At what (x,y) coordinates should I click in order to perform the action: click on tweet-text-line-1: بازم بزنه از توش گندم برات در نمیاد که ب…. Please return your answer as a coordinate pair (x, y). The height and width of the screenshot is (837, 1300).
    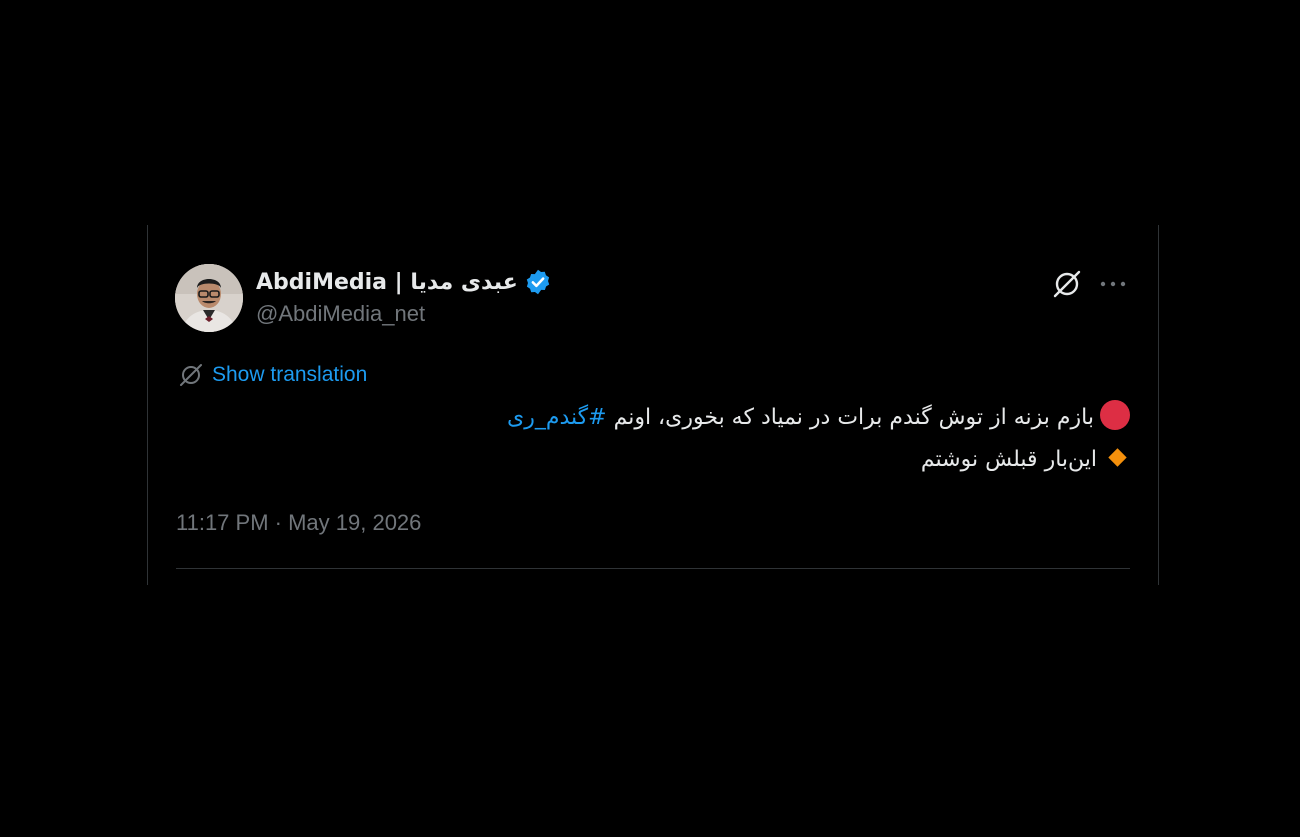
    Looking at the image, I should click on (650, 418).